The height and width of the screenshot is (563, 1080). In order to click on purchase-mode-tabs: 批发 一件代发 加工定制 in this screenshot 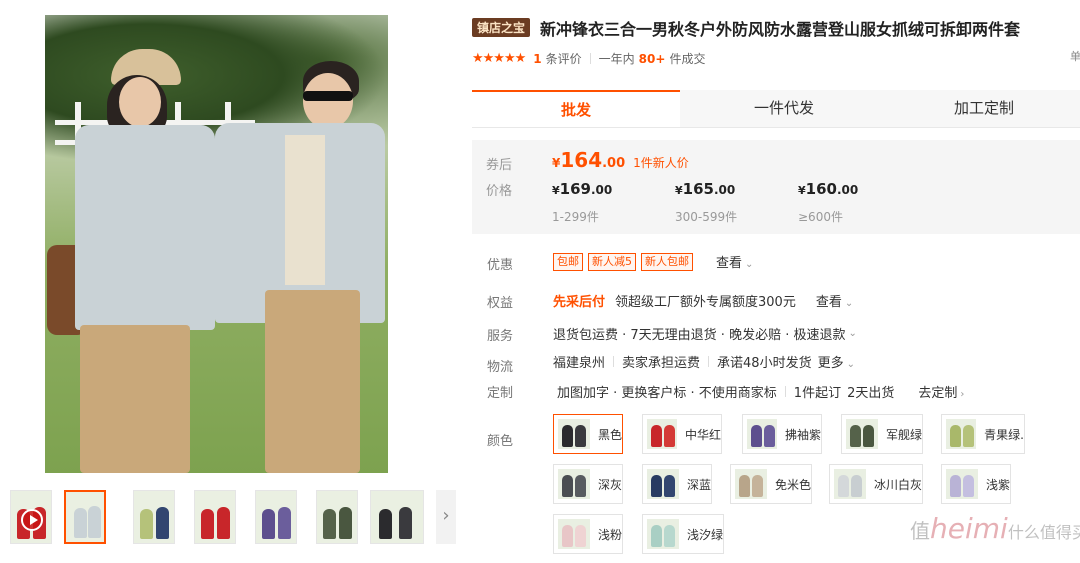, I will do `click(776, 109)`.